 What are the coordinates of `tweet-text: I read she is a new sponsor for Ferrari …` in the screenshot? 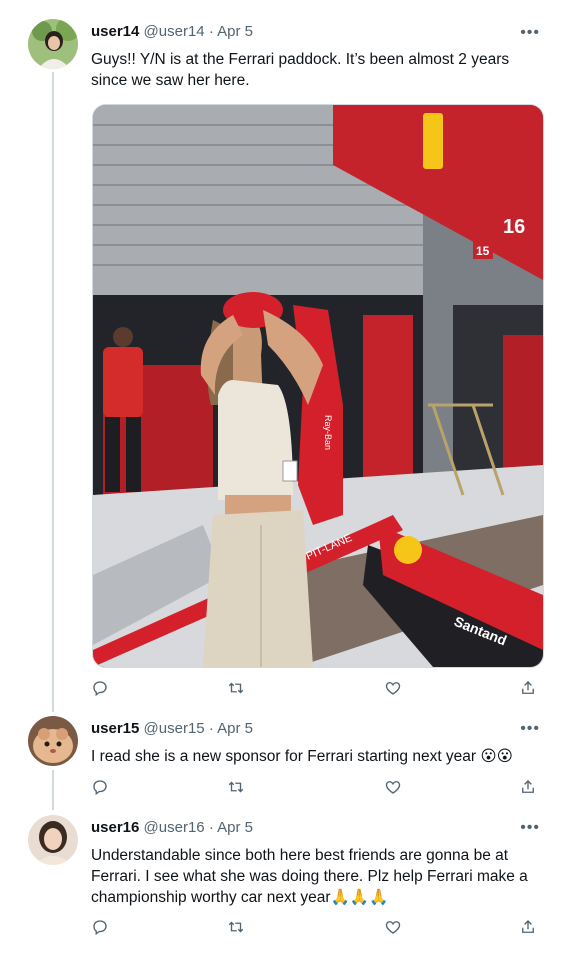 It's located at (316, 756).